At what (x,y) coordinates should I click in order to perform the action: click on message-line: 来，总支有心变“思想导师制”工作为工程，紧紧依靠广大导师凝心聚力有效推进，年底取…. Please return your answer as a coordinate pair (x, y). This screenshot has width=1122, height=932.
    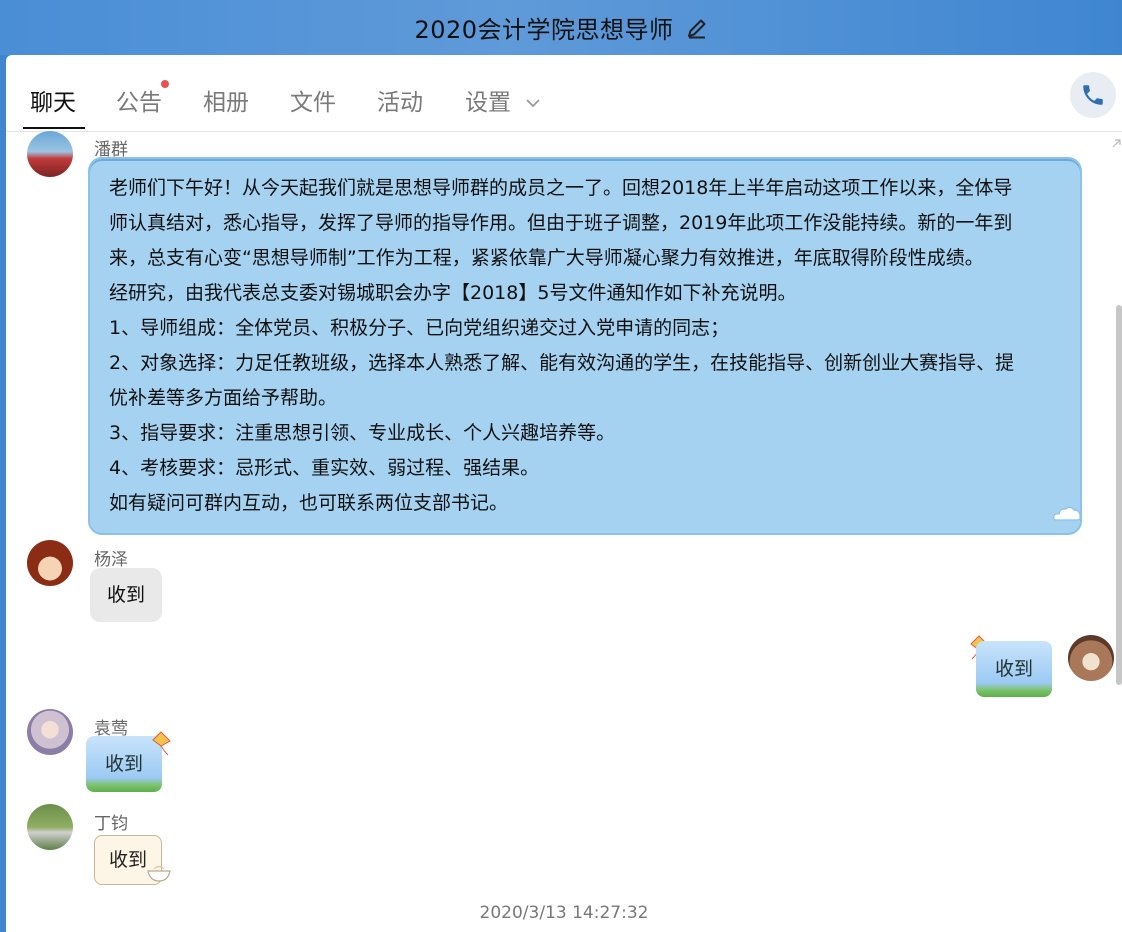
    Looking at the image, I should click on (546, 258).